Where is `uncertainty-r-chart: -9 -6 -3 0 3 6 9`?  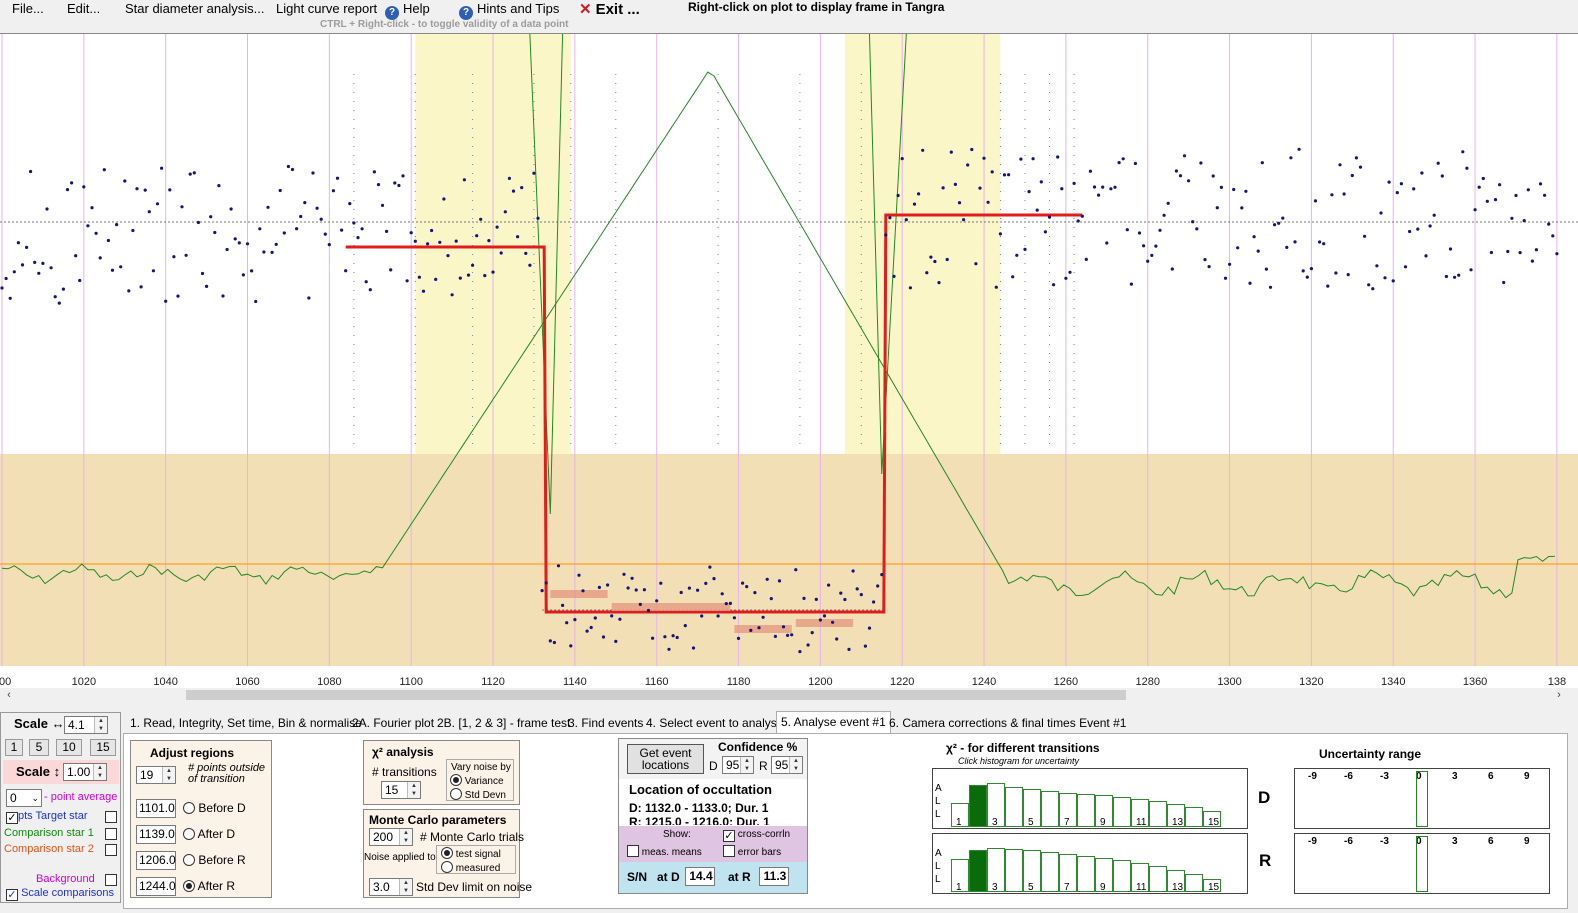
uncertainty-r-chart: -9 -6 -3 0 3 6 9 is located at coordinates (1422, 863).